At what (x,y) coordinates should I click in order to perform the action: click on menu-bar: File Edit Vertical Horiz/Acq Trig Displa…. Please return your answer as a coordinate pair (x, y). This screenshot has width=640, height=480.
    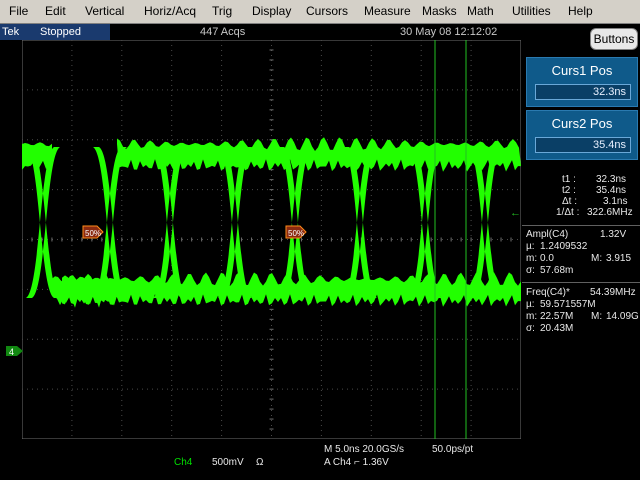
    Looking at the image, I should click on (320, 12).